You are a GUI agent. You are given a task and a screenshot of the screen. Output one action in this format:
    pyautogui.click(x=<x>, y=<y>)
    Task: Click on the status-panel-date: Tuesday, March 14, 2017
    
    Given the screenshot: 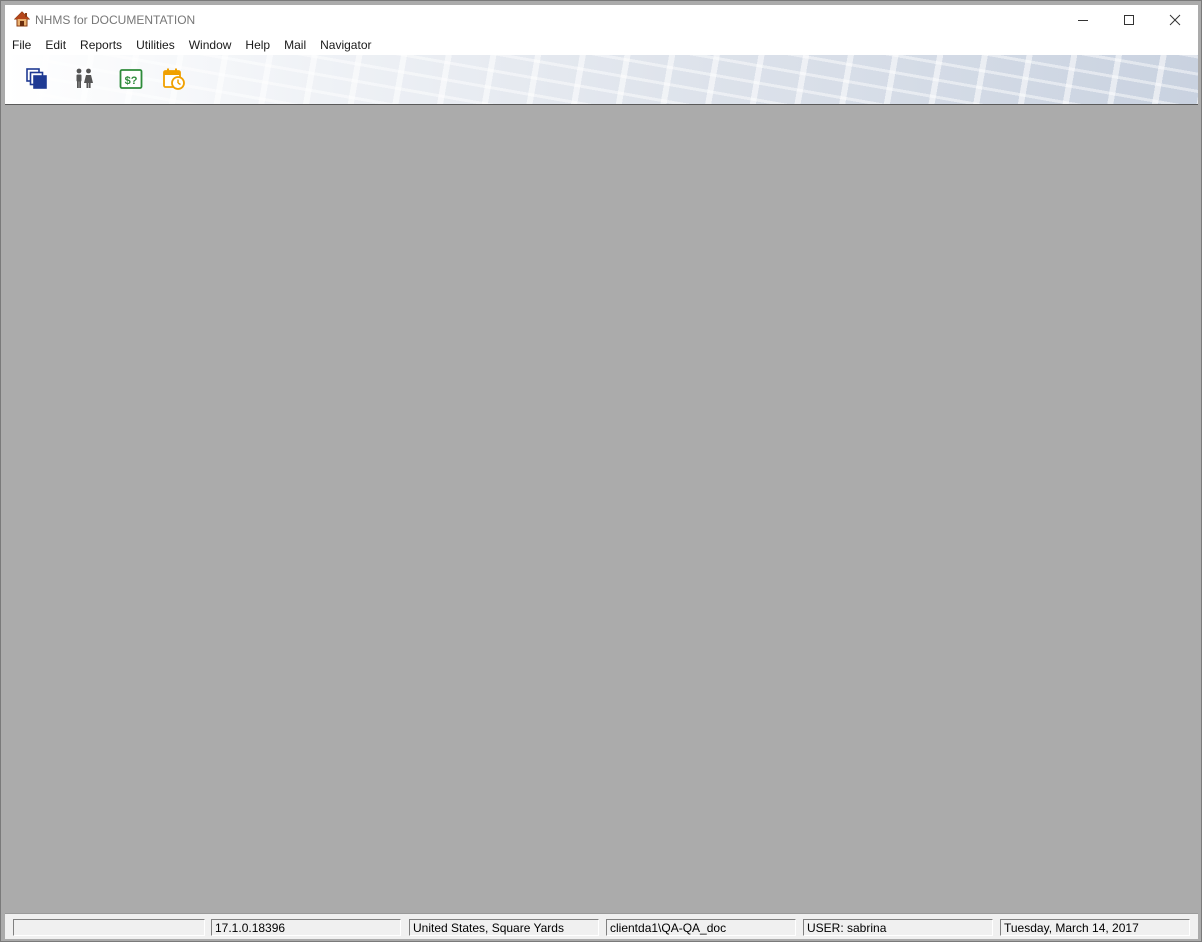 What is the action you would take?
    pyautogui.click(x=1095, y=927)
    